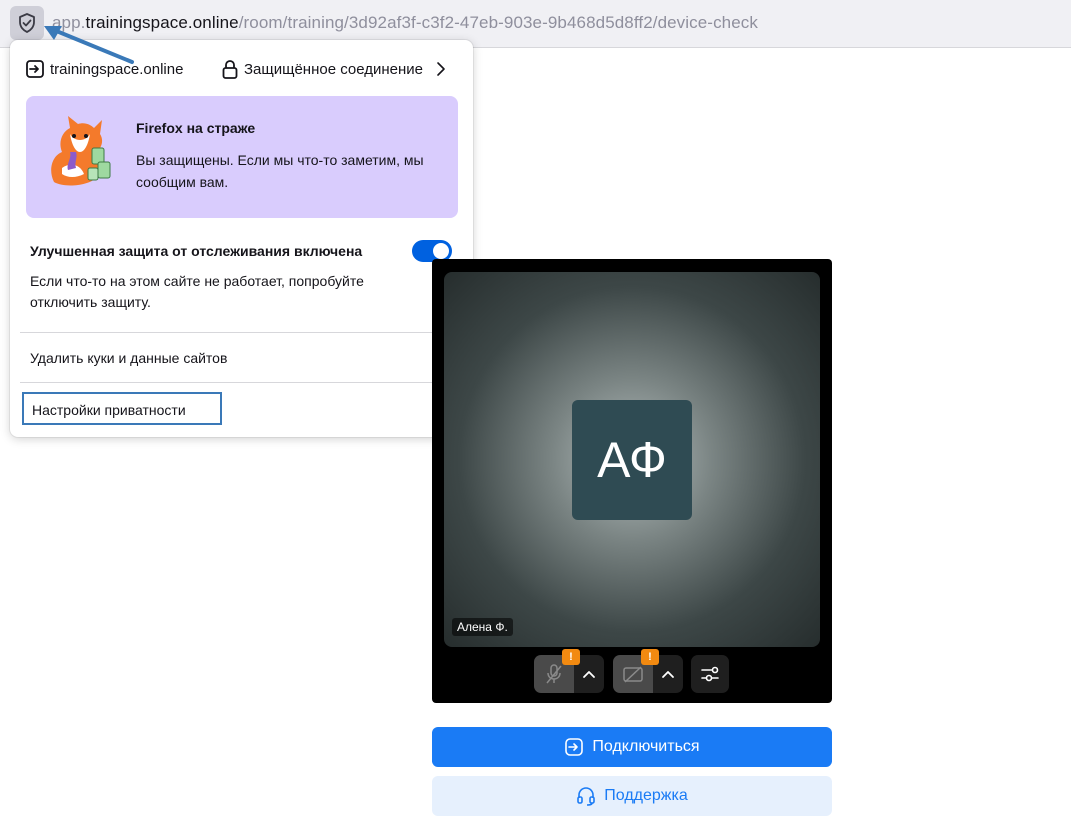 Image resolution: width=1071 pixels, height=837 pixels. Describe the element at coordinates (81, 151) in the screenshot. I see `fox-illustration` at that location.